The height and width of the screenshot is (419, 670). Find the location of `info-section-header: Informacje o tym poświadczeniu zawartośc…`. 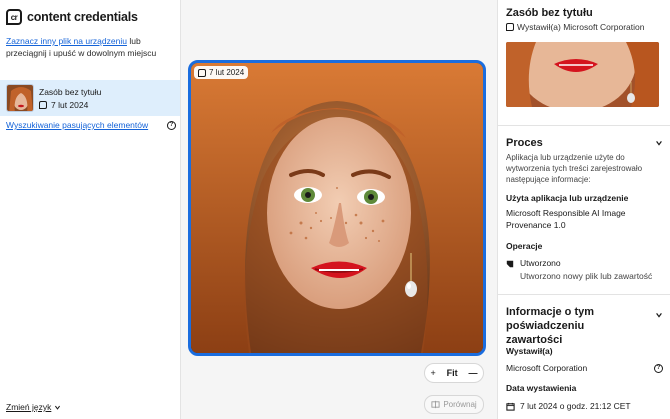

info-section-header: Informacje o tym poświadczeniu zawartośc… is located at coordinates (584, 326).